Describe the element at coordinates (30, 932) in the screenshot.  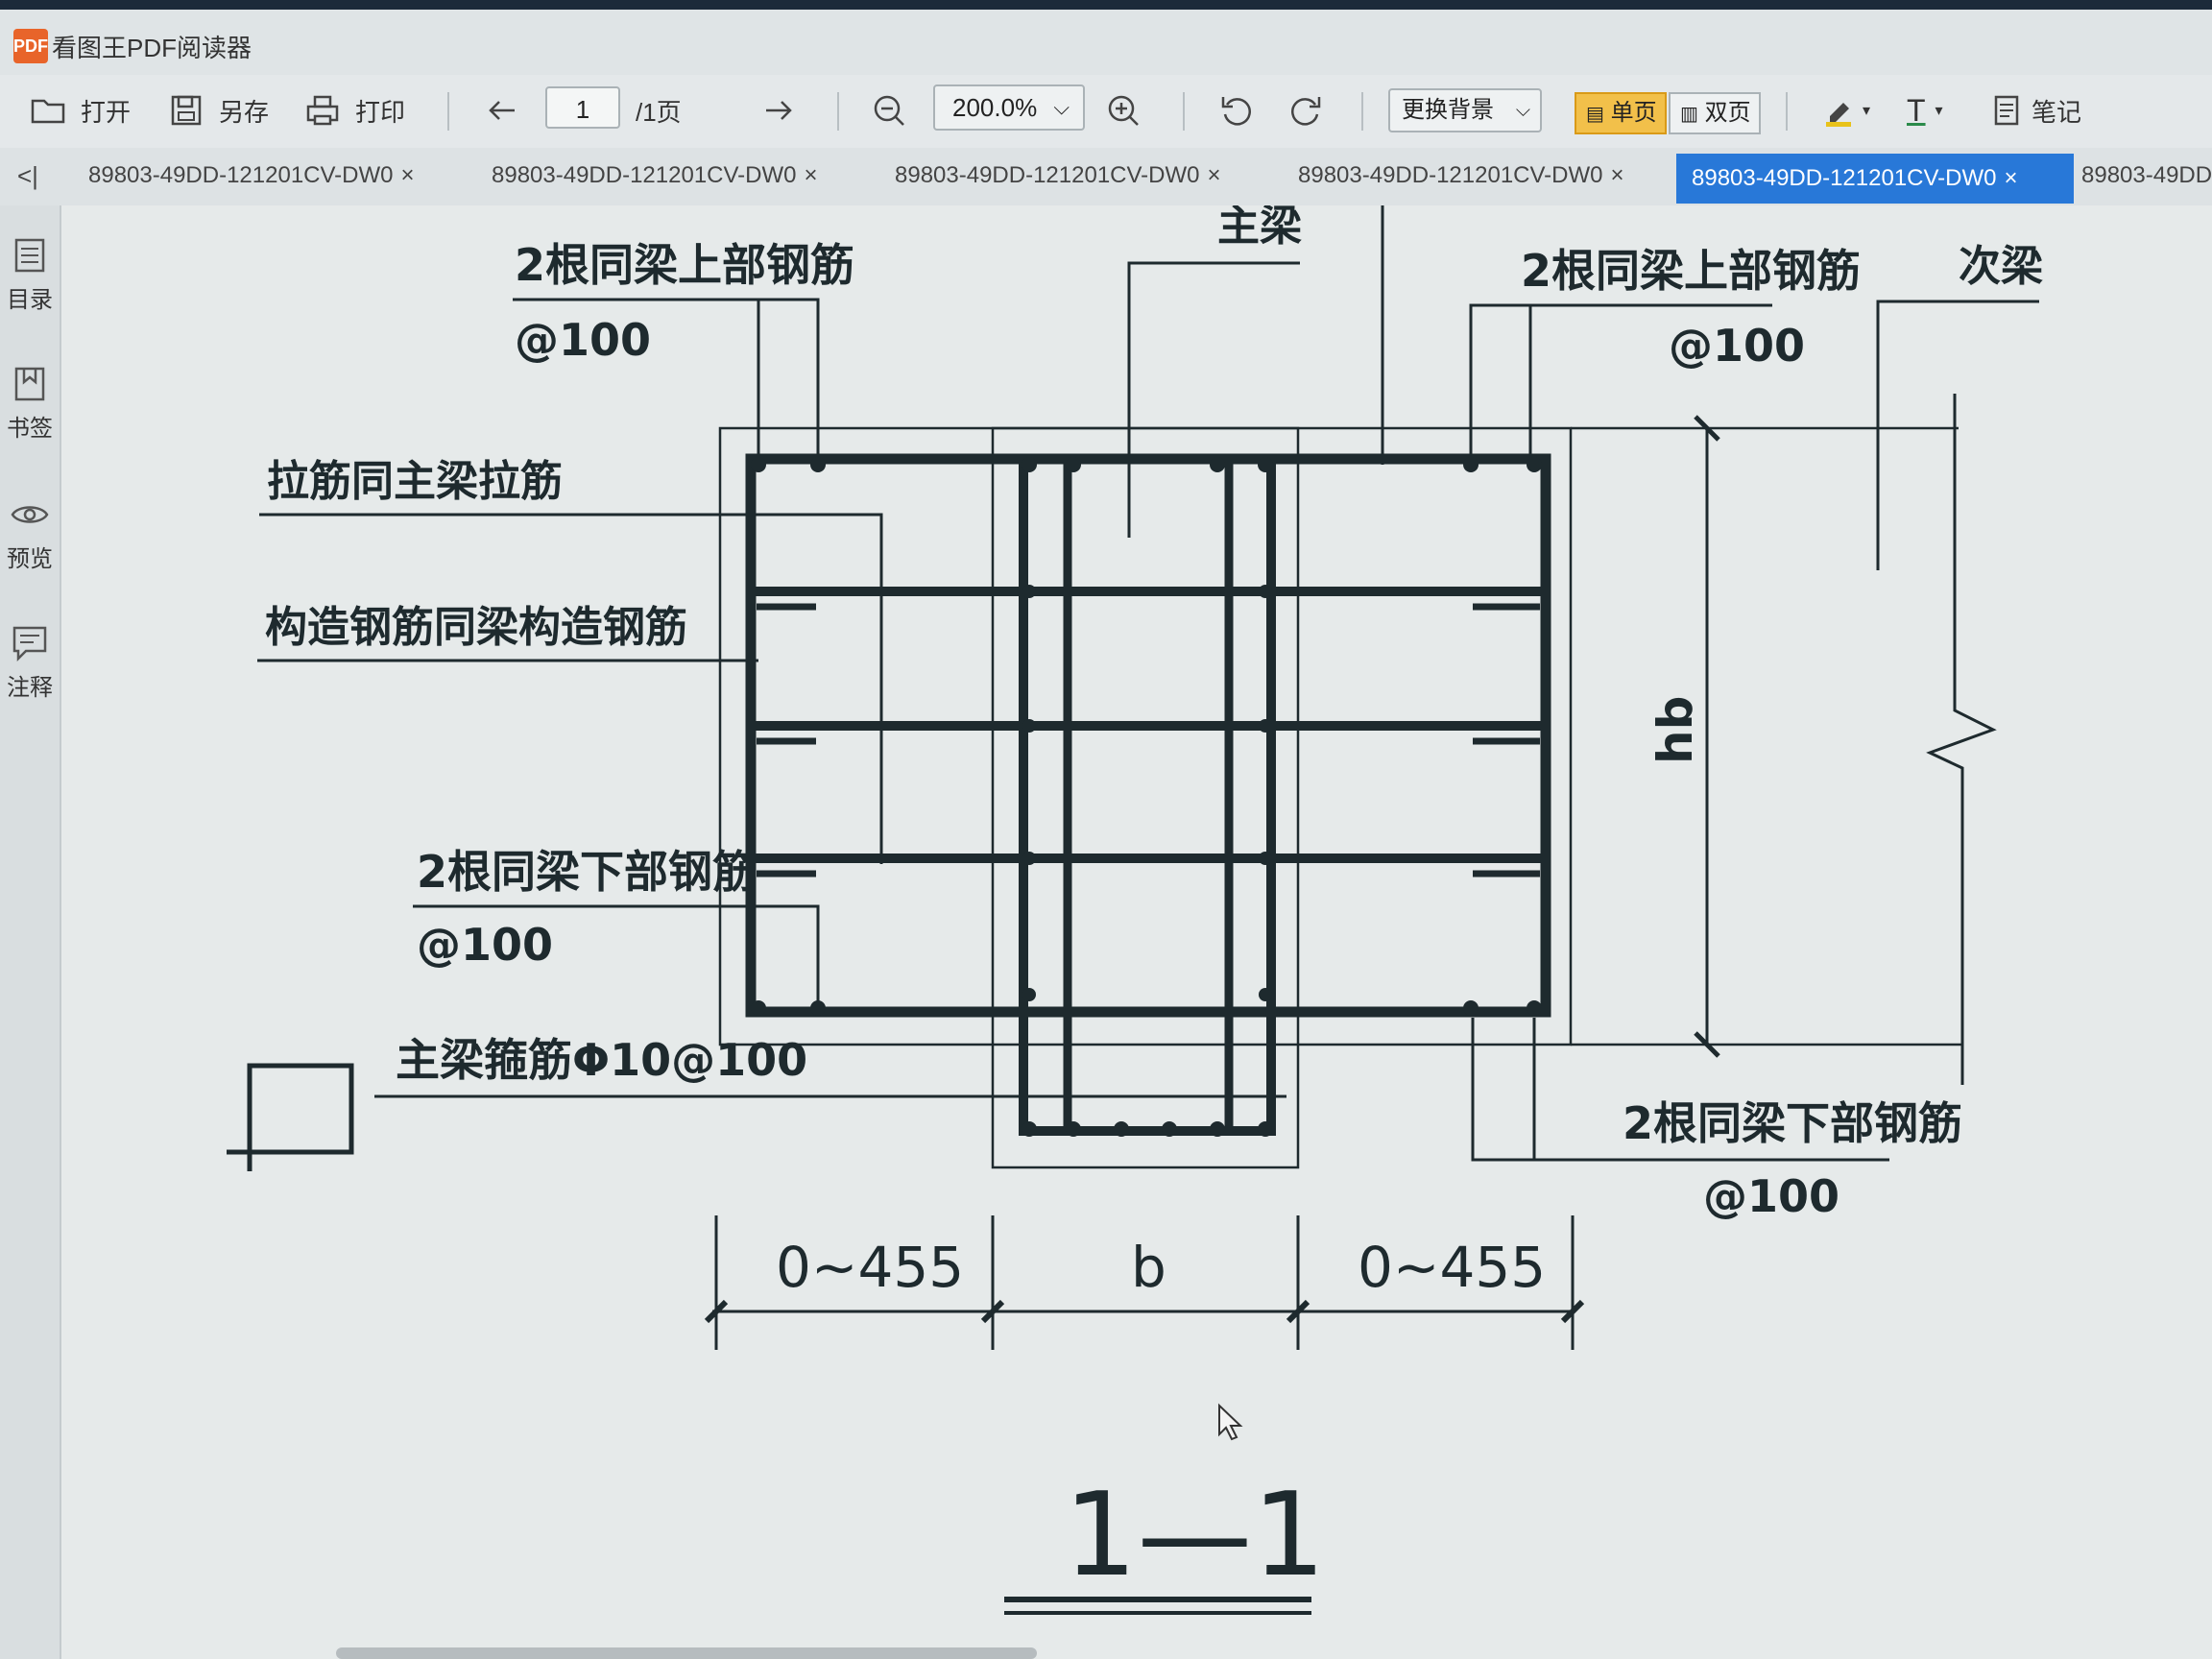
I see `sidebar: 目录 书签 预览 注释` at that location.